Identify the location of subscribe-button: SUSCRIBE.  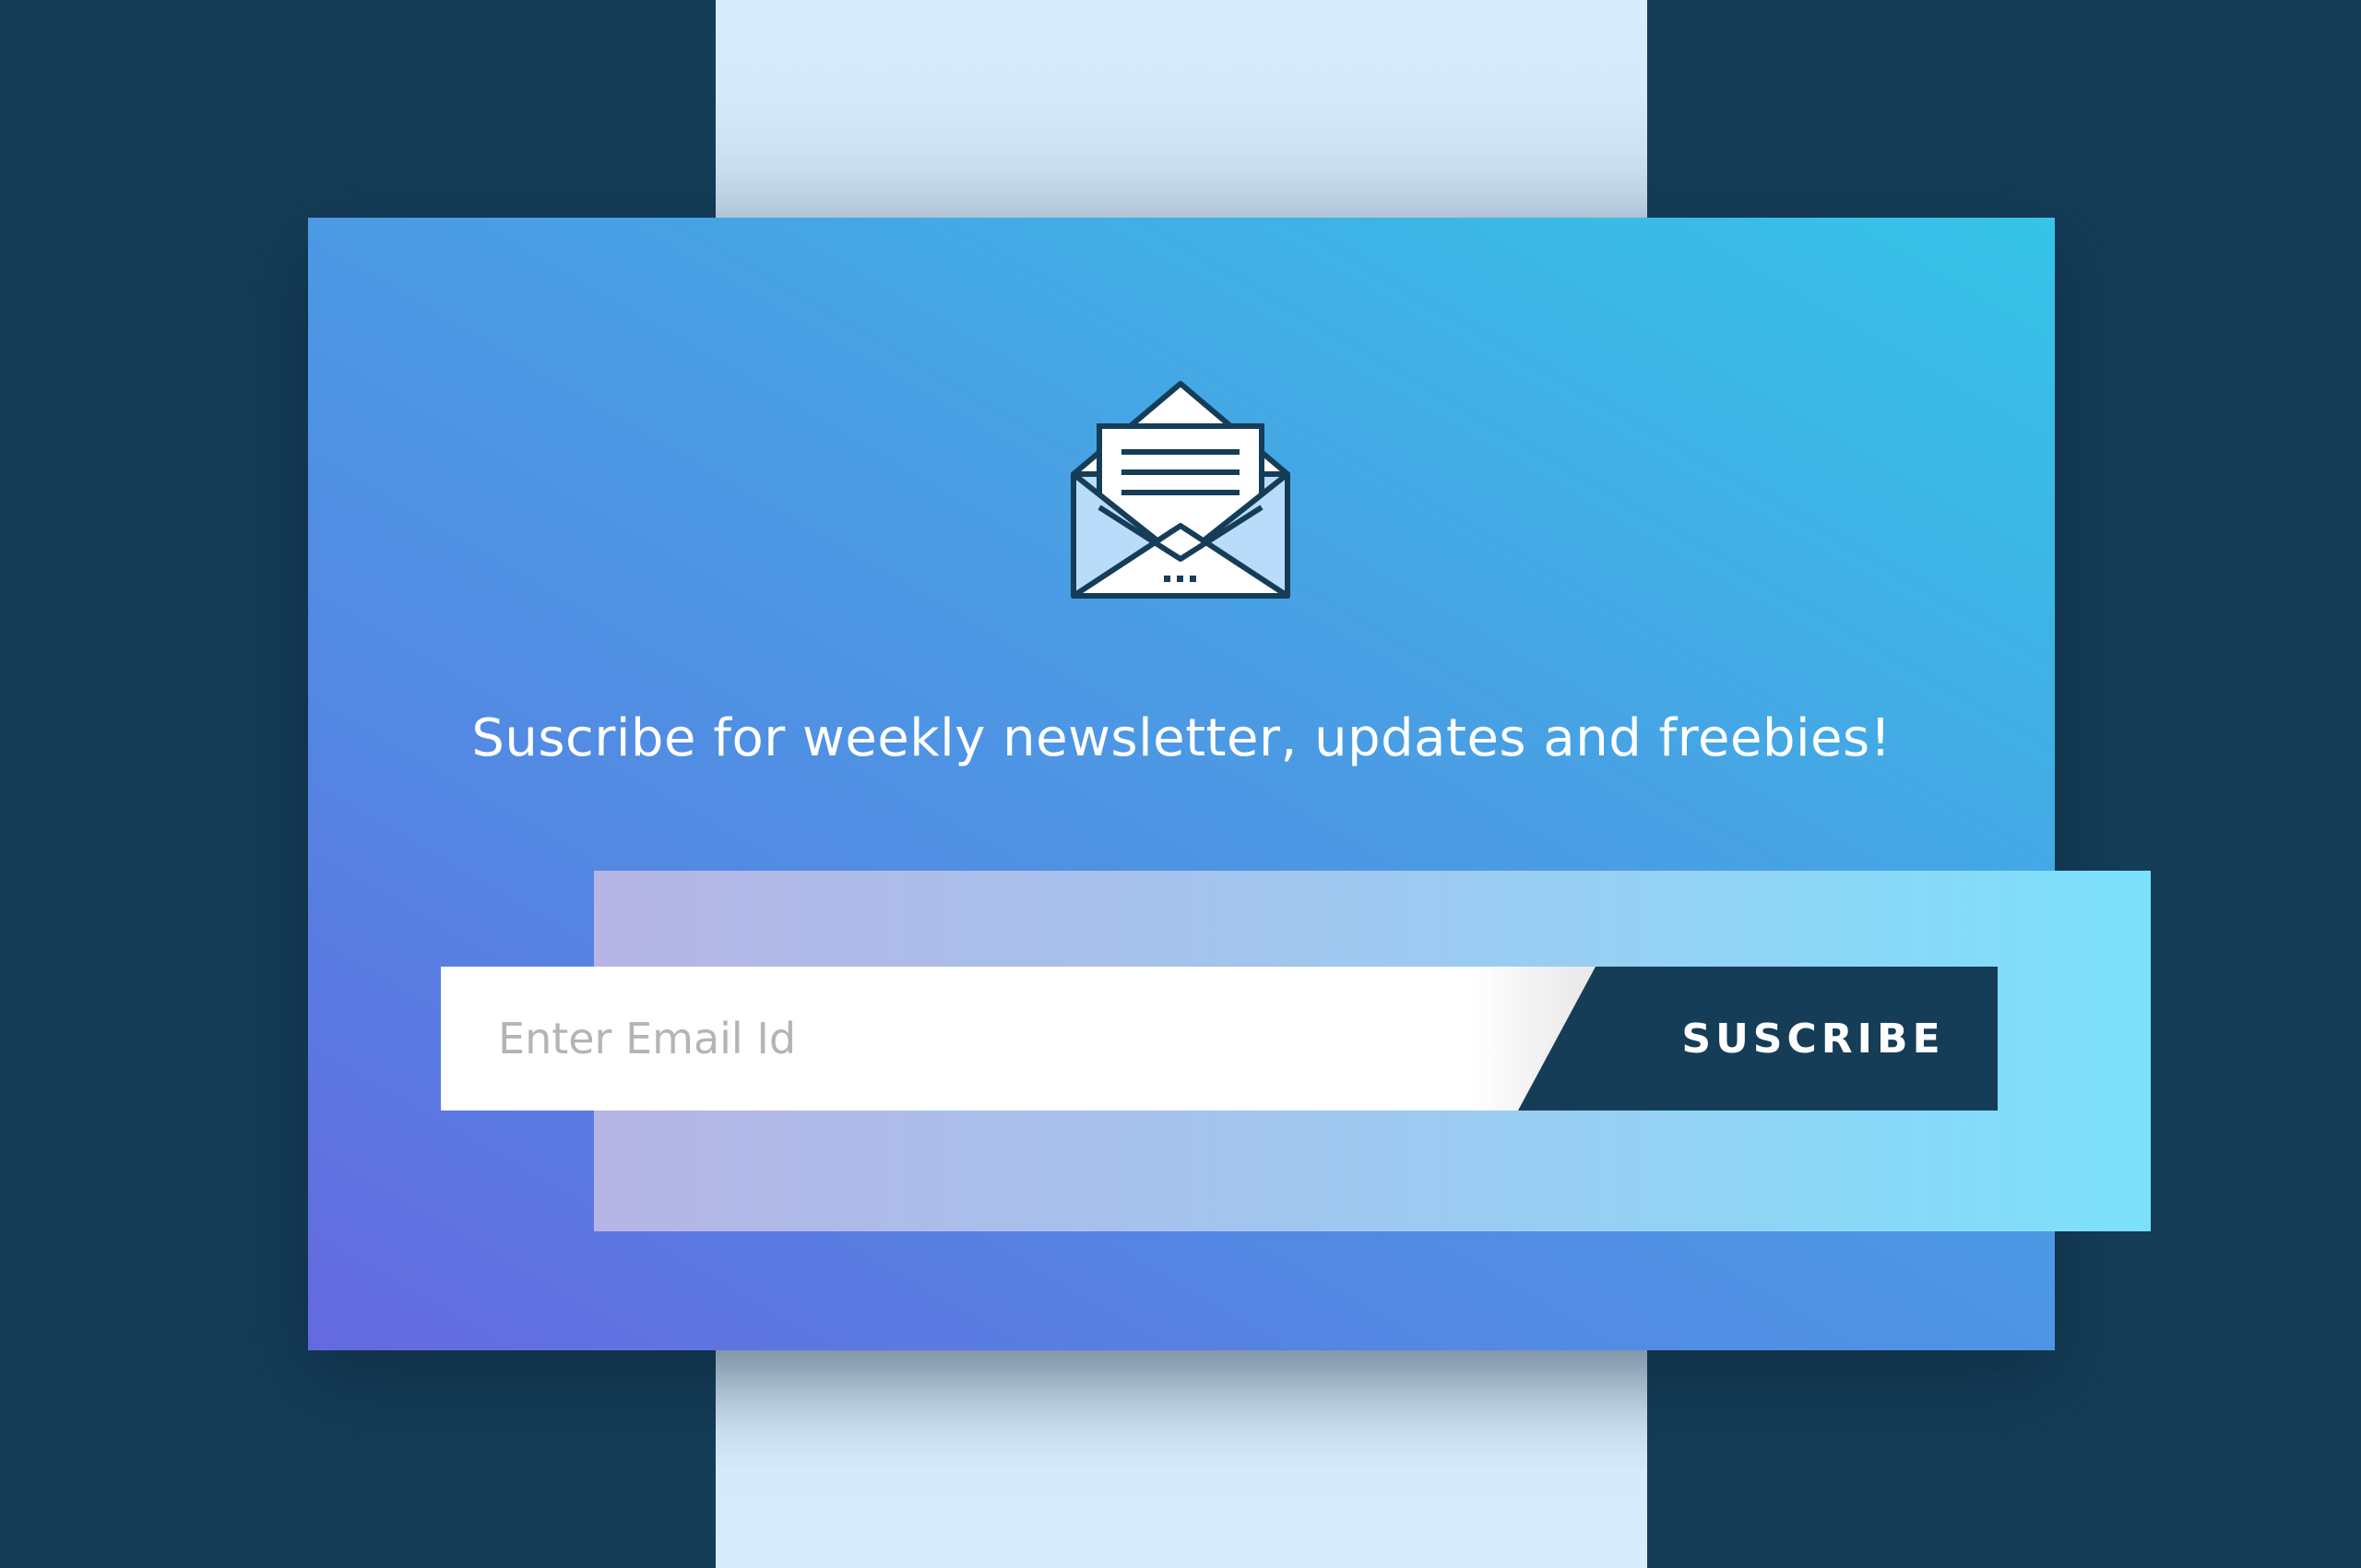
(1758, 1039).